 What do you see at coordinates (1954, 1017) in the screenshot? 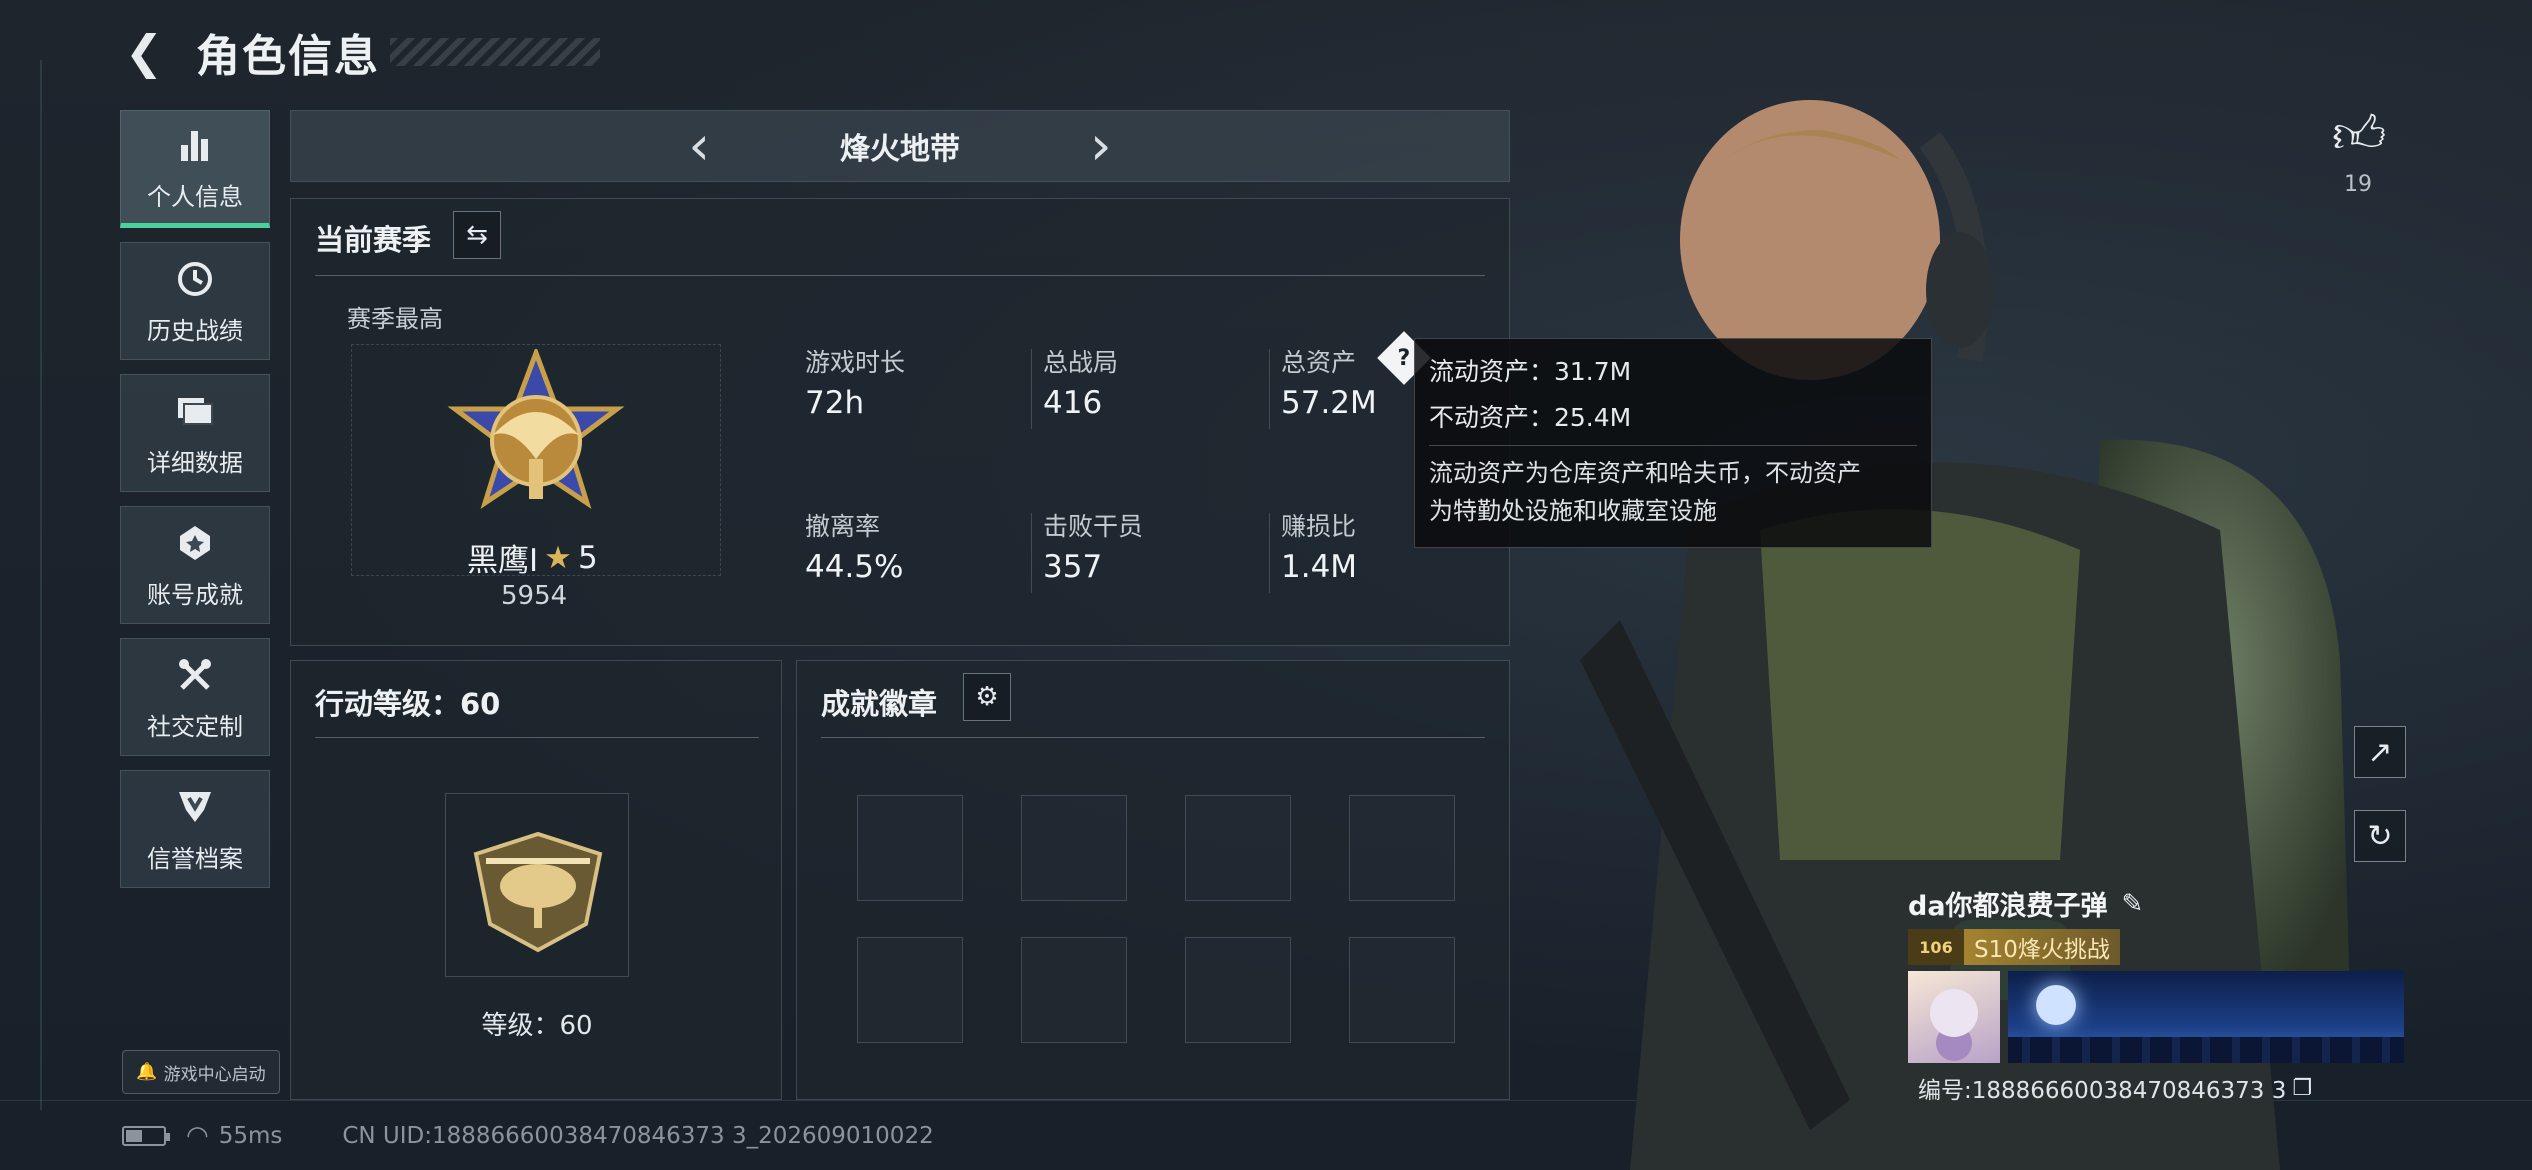
I see `avatar` at bounding box center [1954, 1017].